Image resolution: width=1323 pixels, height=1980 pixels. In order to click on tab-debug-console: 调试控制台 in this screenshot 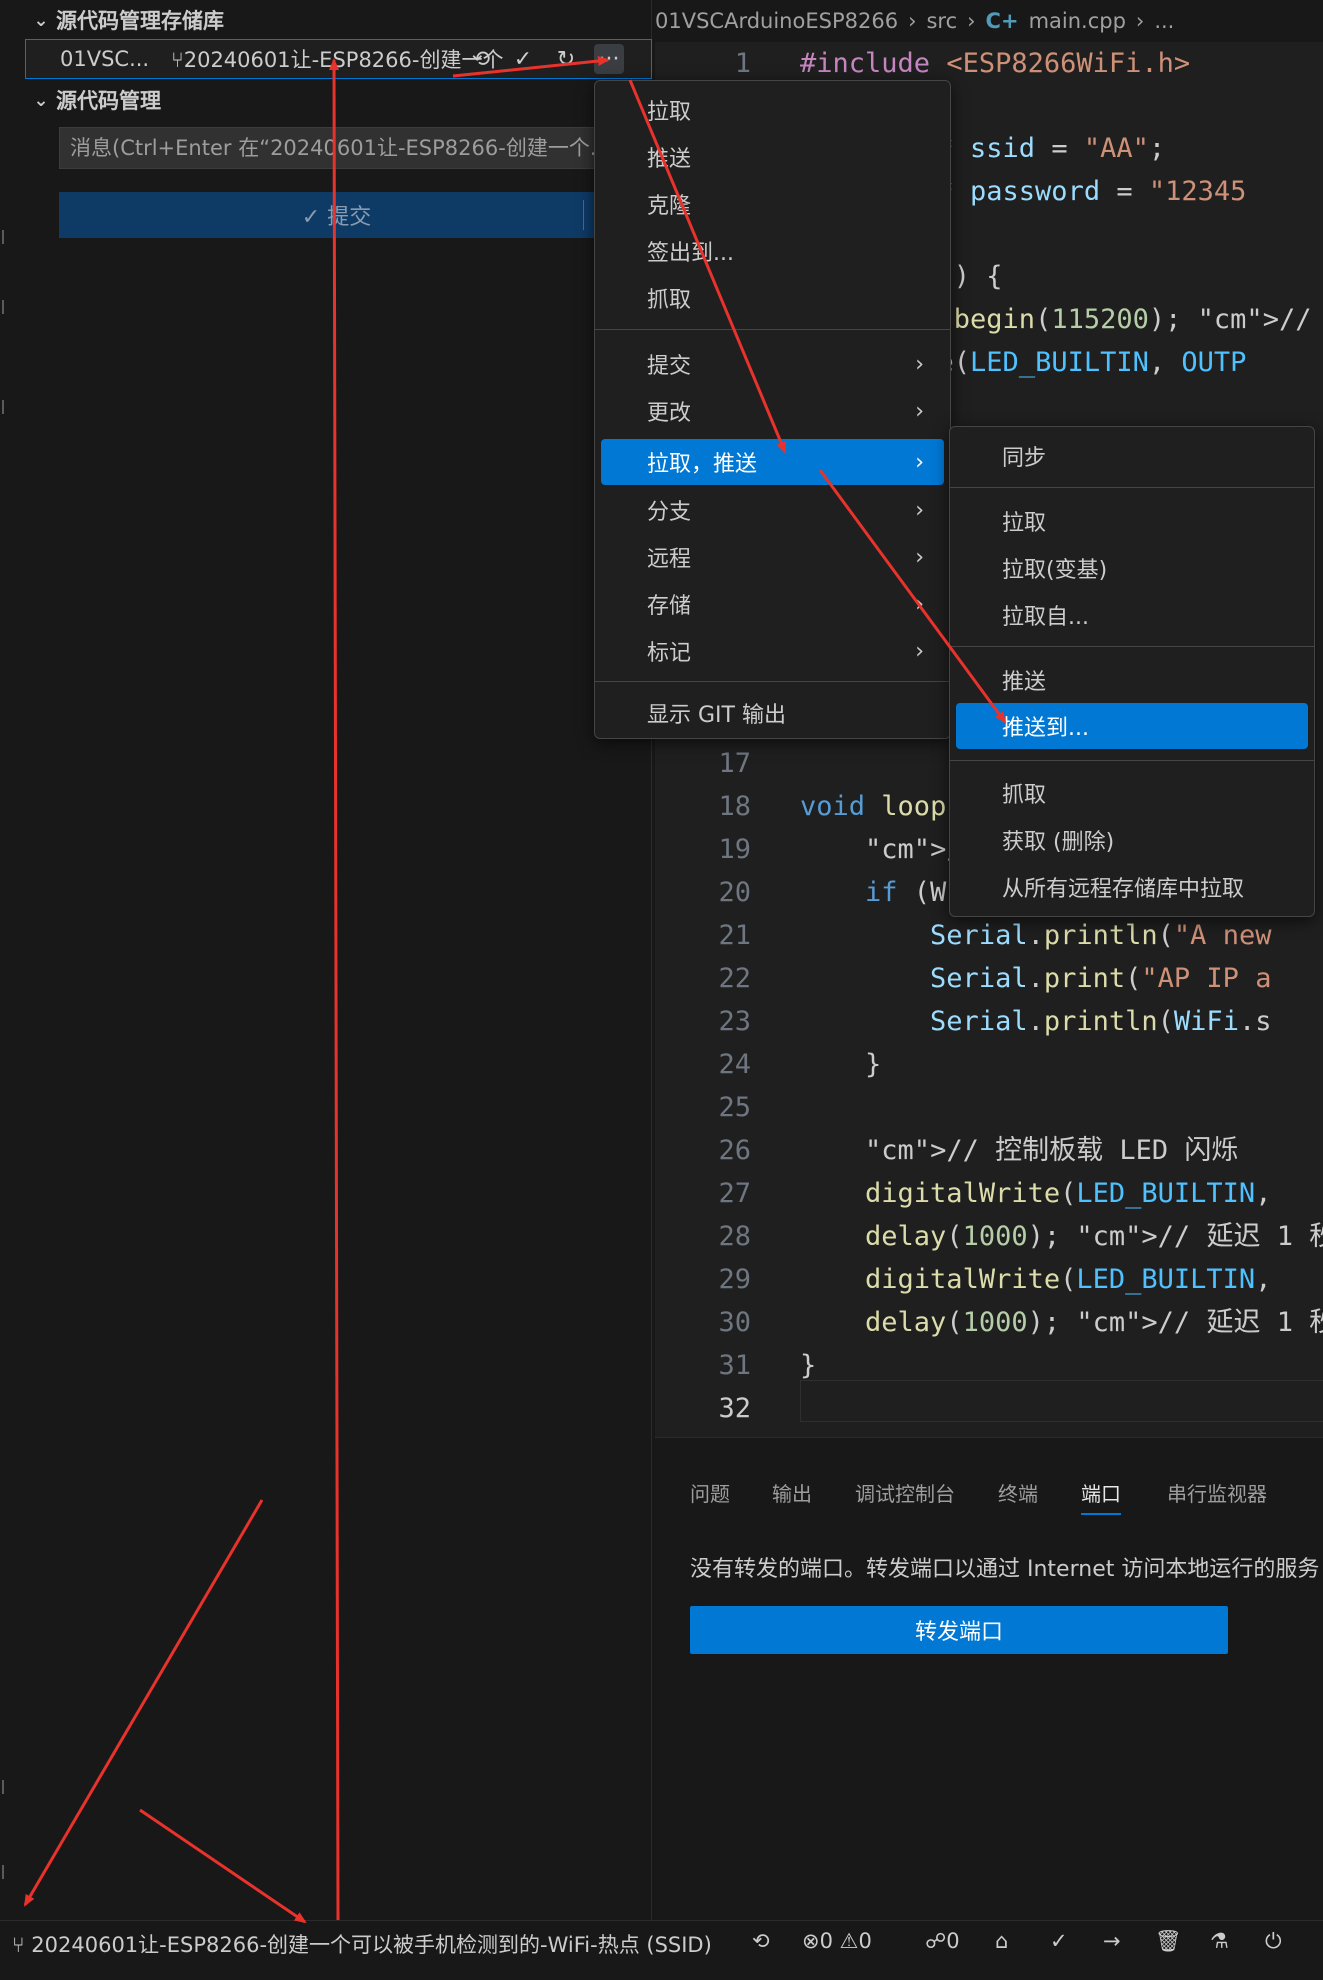, I will do `click(905, 1492)`.